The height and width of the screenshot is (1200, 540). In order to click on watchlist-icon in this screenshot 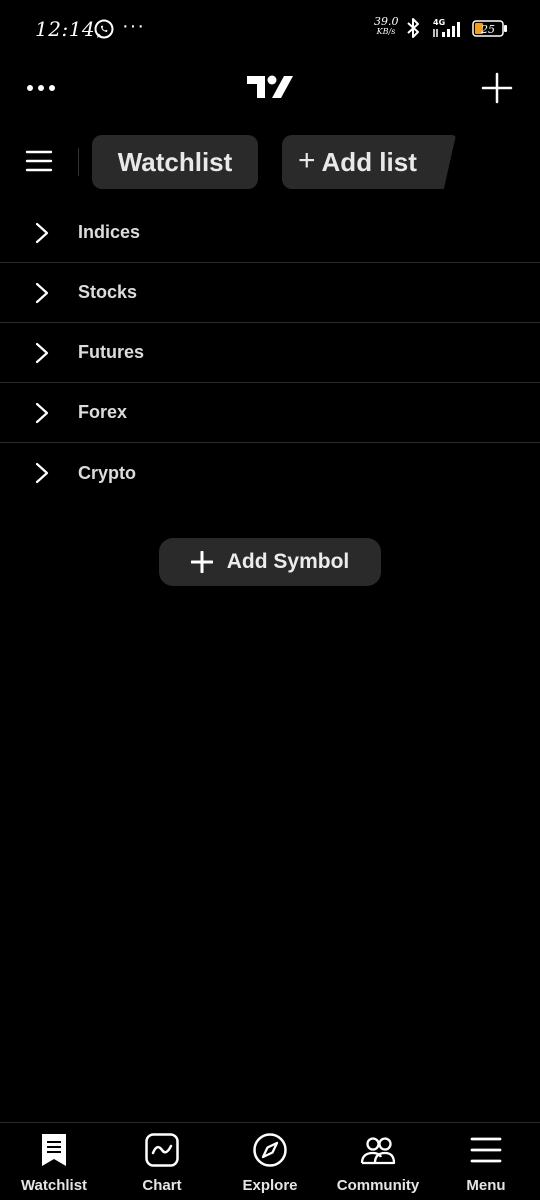, I will do `click(54, 1150)`.